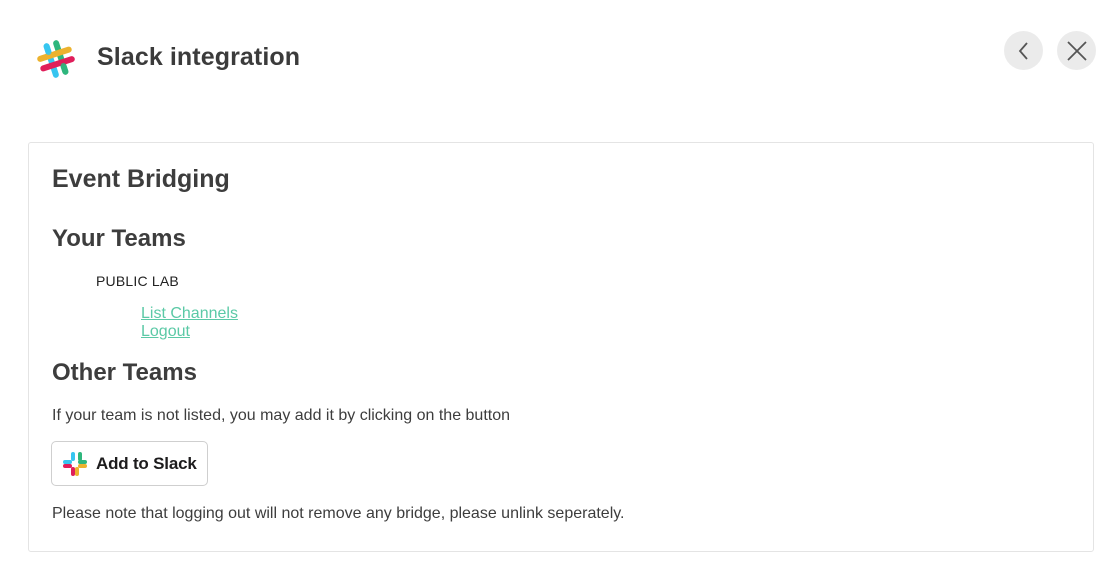 This screenshot has width=1120, height=572. Describe the element at coordinates (165, 332) in the screenshot. I see `logout-link: Logout` at that location.